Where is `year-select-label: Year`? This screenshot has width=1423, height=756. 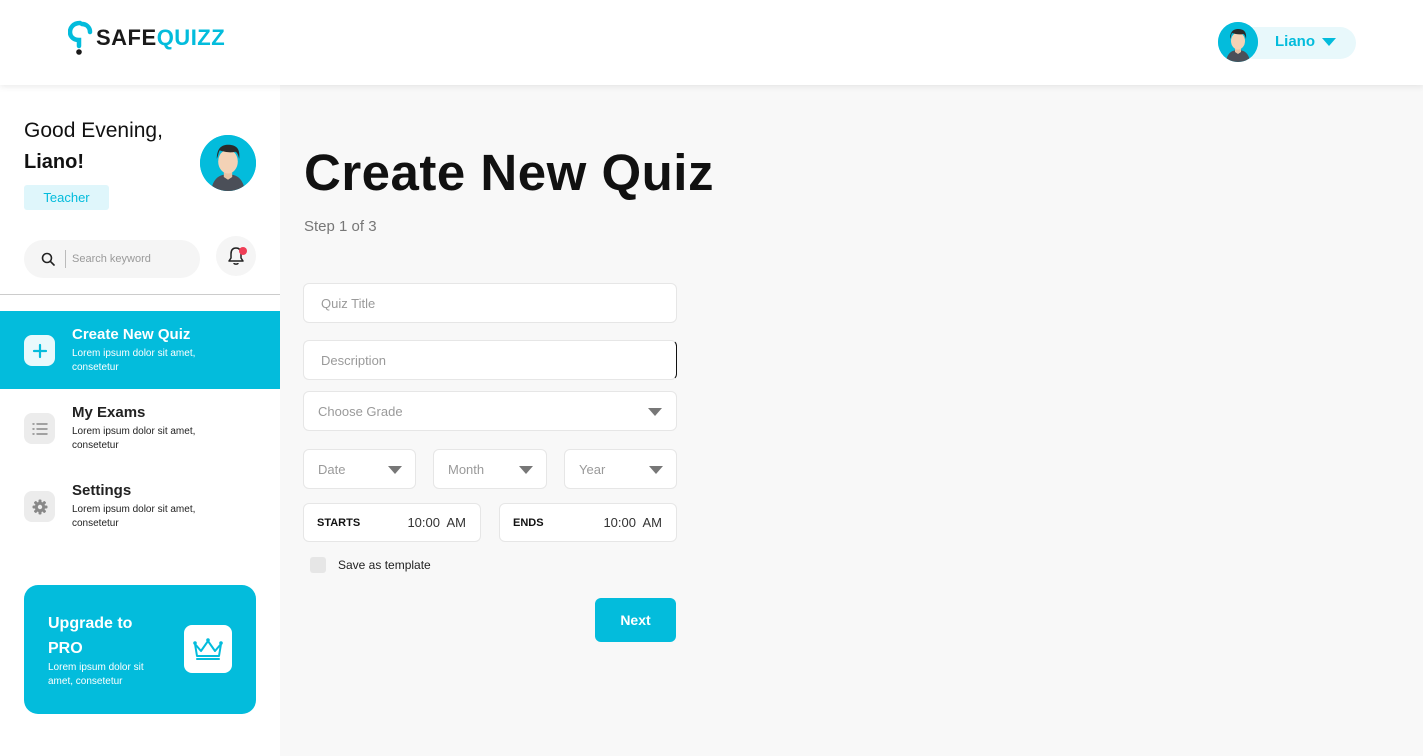
year-select-label: Year is located at coordinates (592, 469).